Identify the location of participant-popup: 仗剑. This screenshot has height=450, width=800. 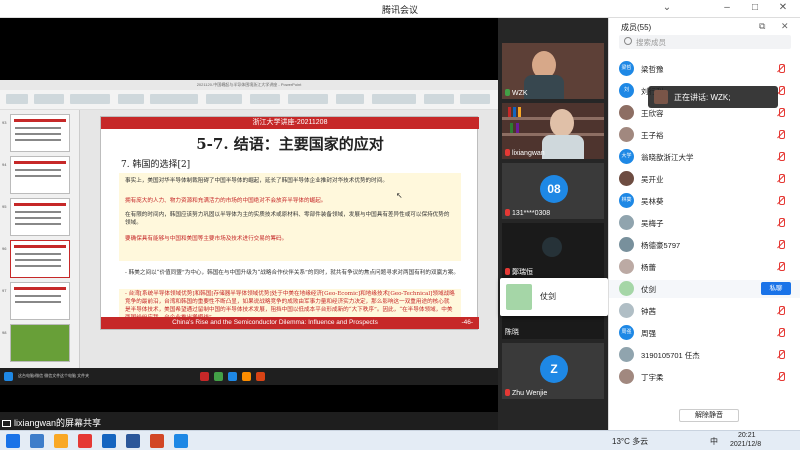
(554, 297).